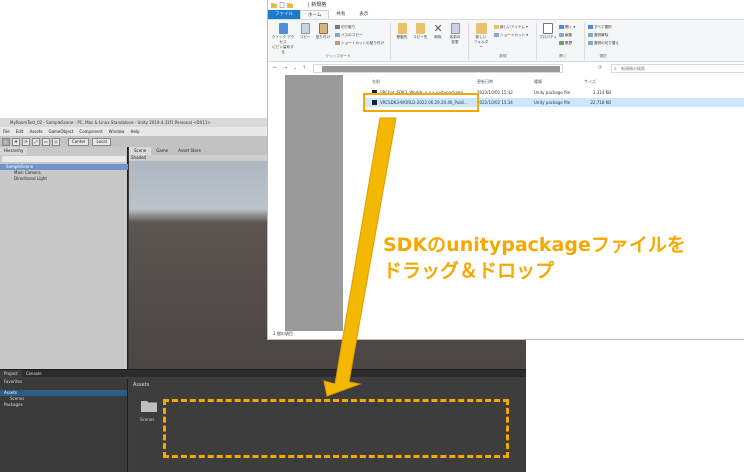  What do you see at coordinates (469, 271) in the screenshot?
I see `caption-line-2: ドラッグ＆ドロップ` at bounding box center [469, 271].